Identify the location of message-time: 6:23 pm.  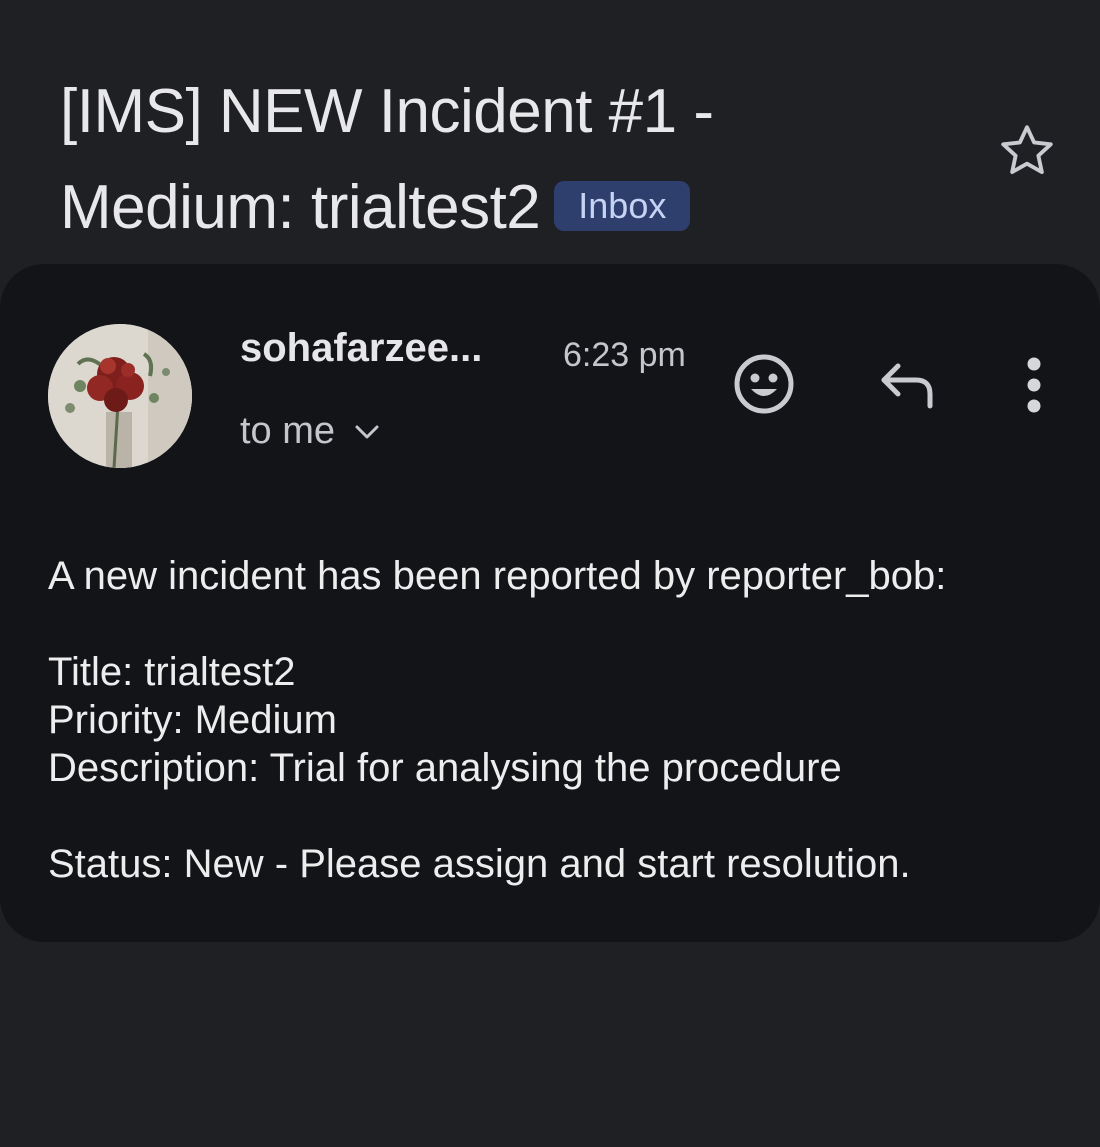
(624, 355).